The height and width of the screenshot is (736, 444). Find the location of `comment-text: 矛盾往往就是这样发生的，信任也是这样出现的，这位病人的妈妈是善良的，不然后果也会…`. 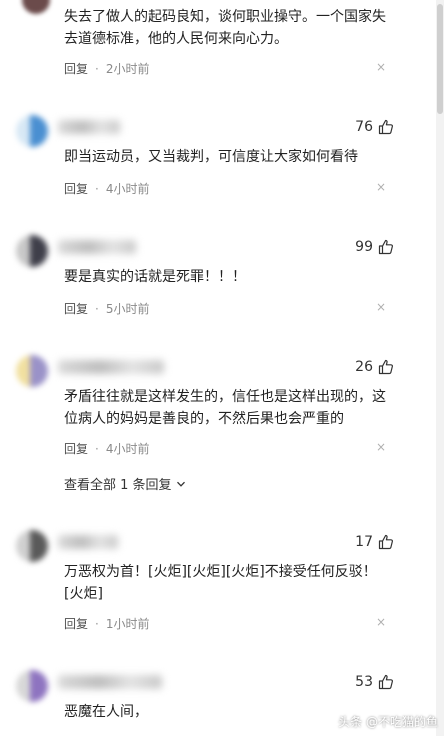

comment-text: 矛盾往往就是这样发生的，信任也是这样出现的，这位病人的妈妈是善良的，不然后果也会… is located at coordinates (225, 408).